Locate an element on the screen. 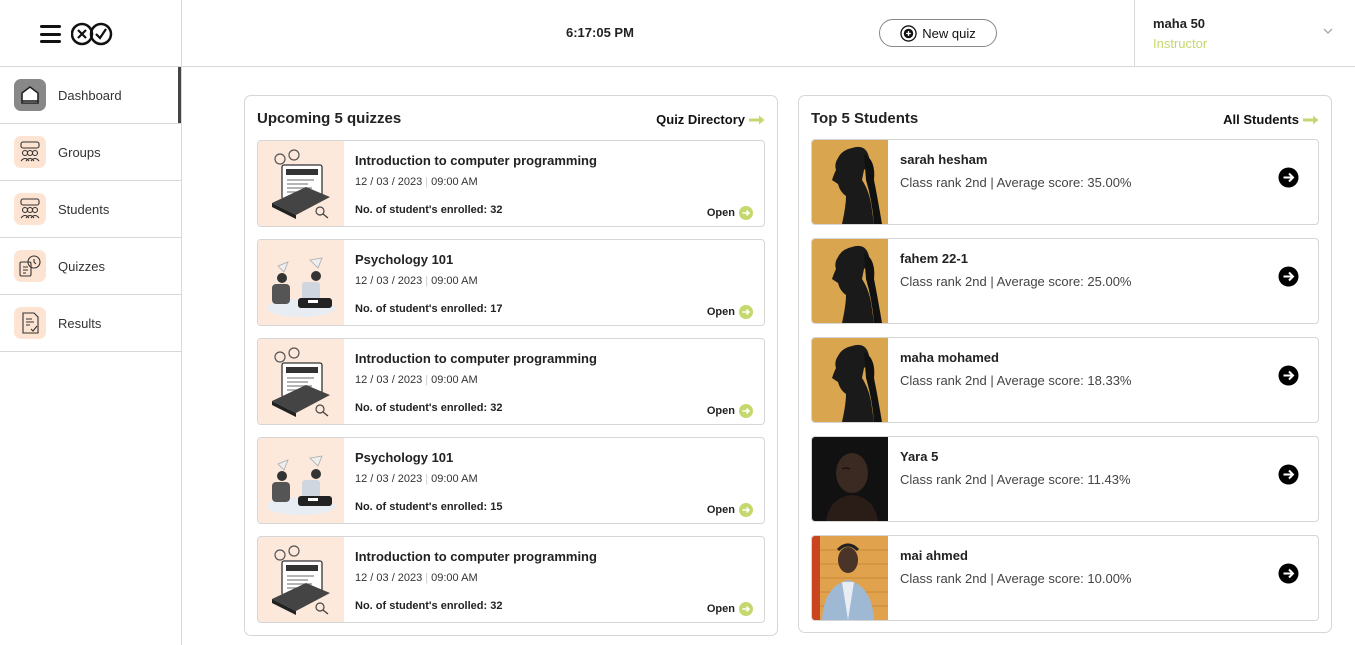 This screenshot has height=645, width=1355. top-bar: 6:17:05 PM New quiz maha 50 Instructor is located at coordinates (677, 33).